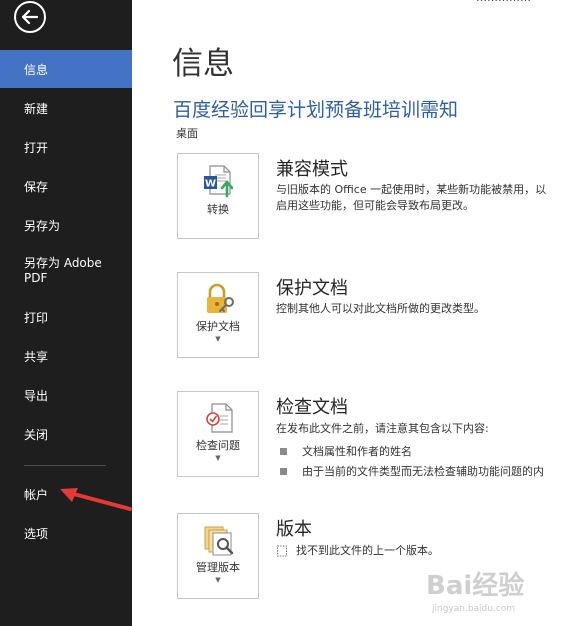 The image size is (564, 626). Describe the element at coordinates (474, 609) in the screenshot. I see `watermark-subtext: jingyan.baidu.com` at that location.